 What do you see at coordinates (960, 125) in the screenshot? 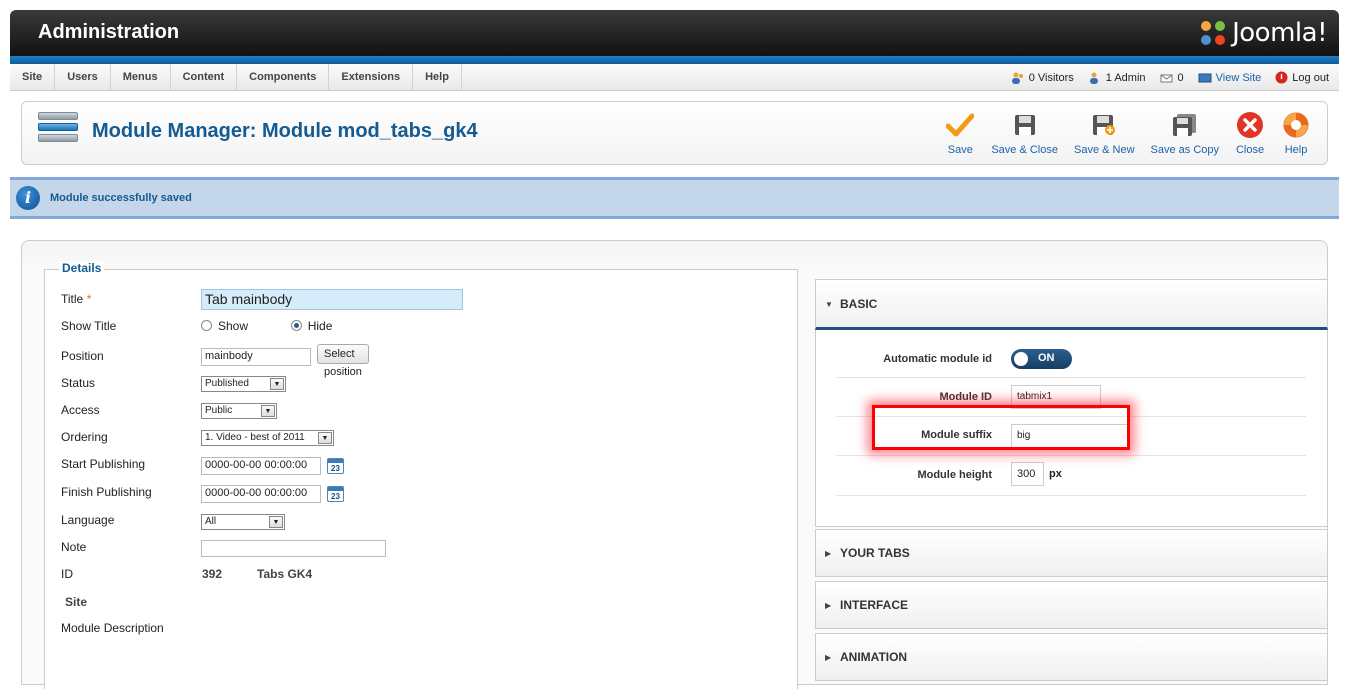
I see `checkmark-icon` at bounding box center [960, 125].